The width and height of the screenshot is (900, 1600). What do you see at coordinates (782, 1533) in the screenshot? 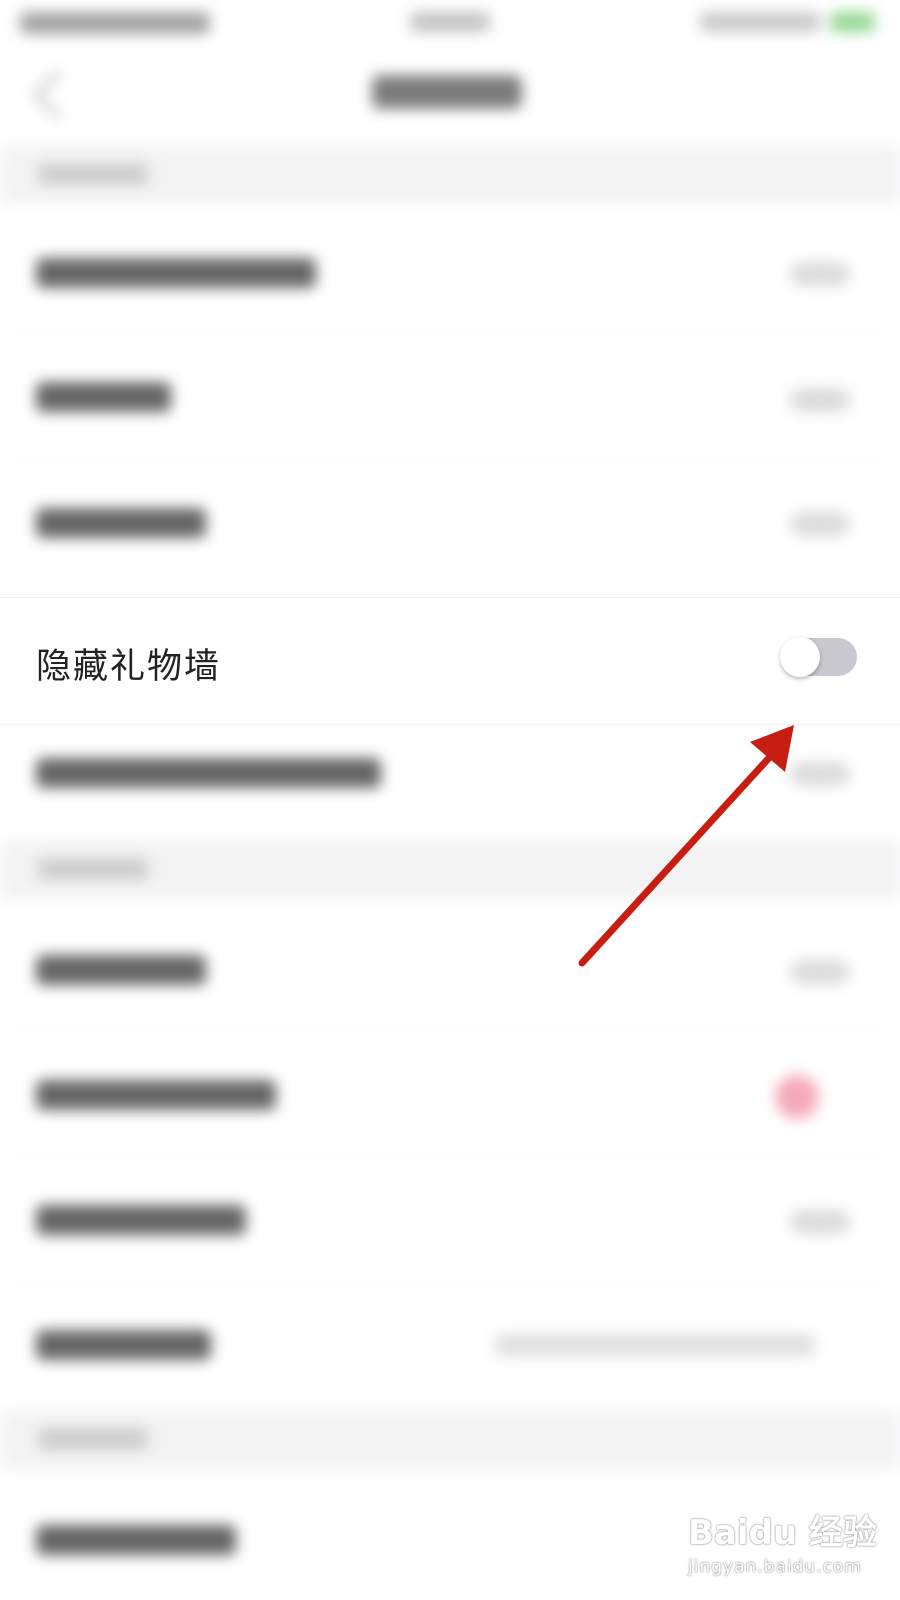
I see `watermark-main: Baidu 经验` at bounding box center [782, 1533].